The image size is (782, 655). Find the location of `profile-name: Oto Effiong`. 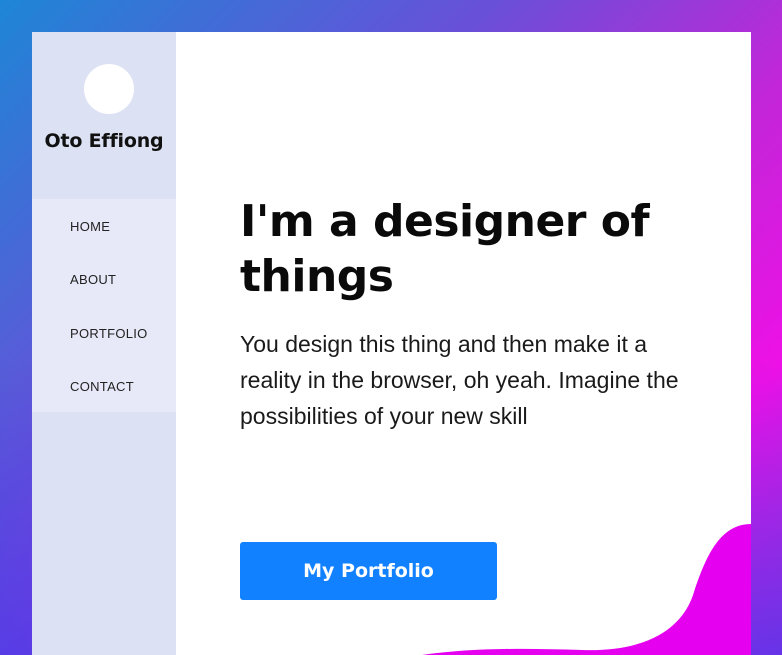

profile-name: Oto Effiong is located at coordinates (104, 141).